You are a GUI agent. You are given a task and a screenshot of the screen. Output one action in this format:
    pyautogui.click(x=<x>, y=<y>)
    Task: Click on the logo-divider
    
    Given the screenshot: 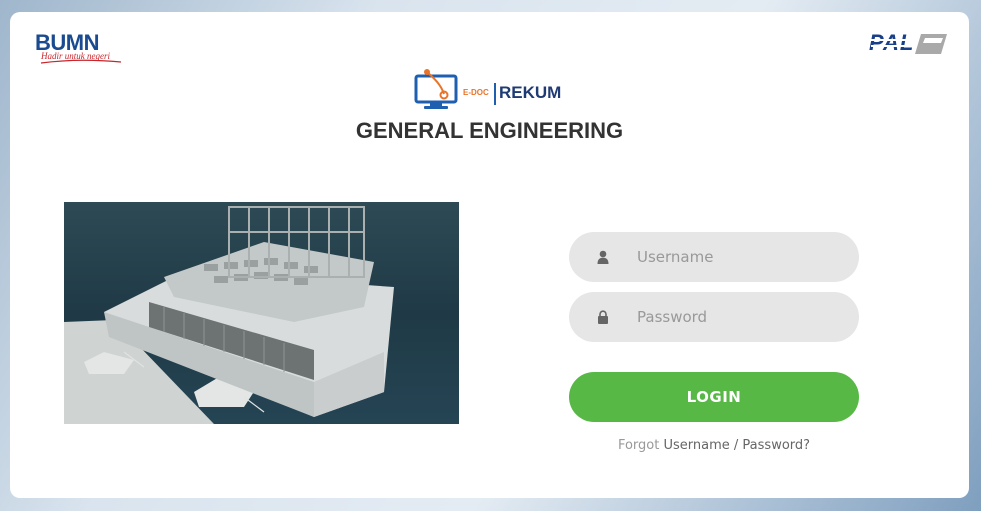 What is the action you would take?
    pyautogui.click(x=495, y=94)
    